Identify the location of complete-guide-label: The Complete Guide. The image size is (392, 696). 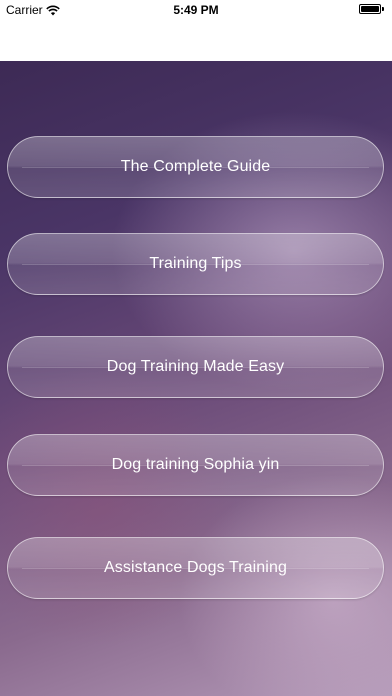
(195, 166).